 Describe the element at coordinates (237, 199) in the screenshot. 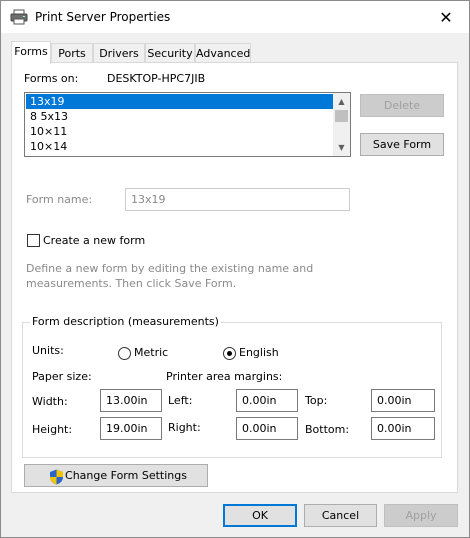

I see `form-name-input: 13x19` at that location.